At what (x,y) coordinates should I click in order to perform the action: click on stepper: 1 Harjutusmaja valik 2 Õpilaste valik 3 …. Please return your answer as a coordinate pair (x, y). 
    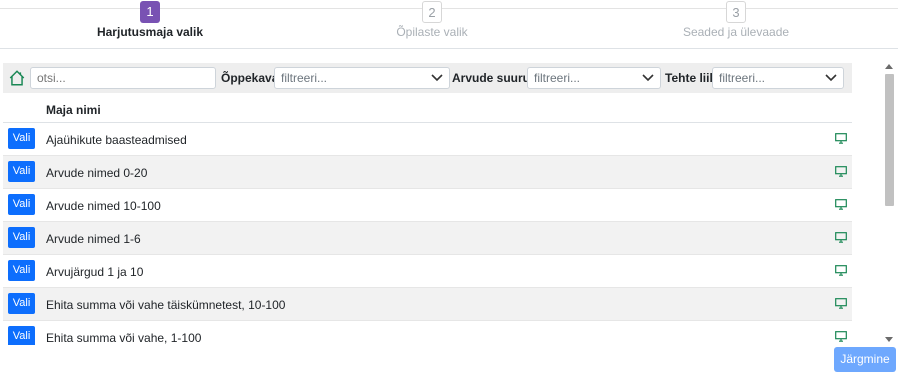
    Looking at the image, I should click on (449, 24).